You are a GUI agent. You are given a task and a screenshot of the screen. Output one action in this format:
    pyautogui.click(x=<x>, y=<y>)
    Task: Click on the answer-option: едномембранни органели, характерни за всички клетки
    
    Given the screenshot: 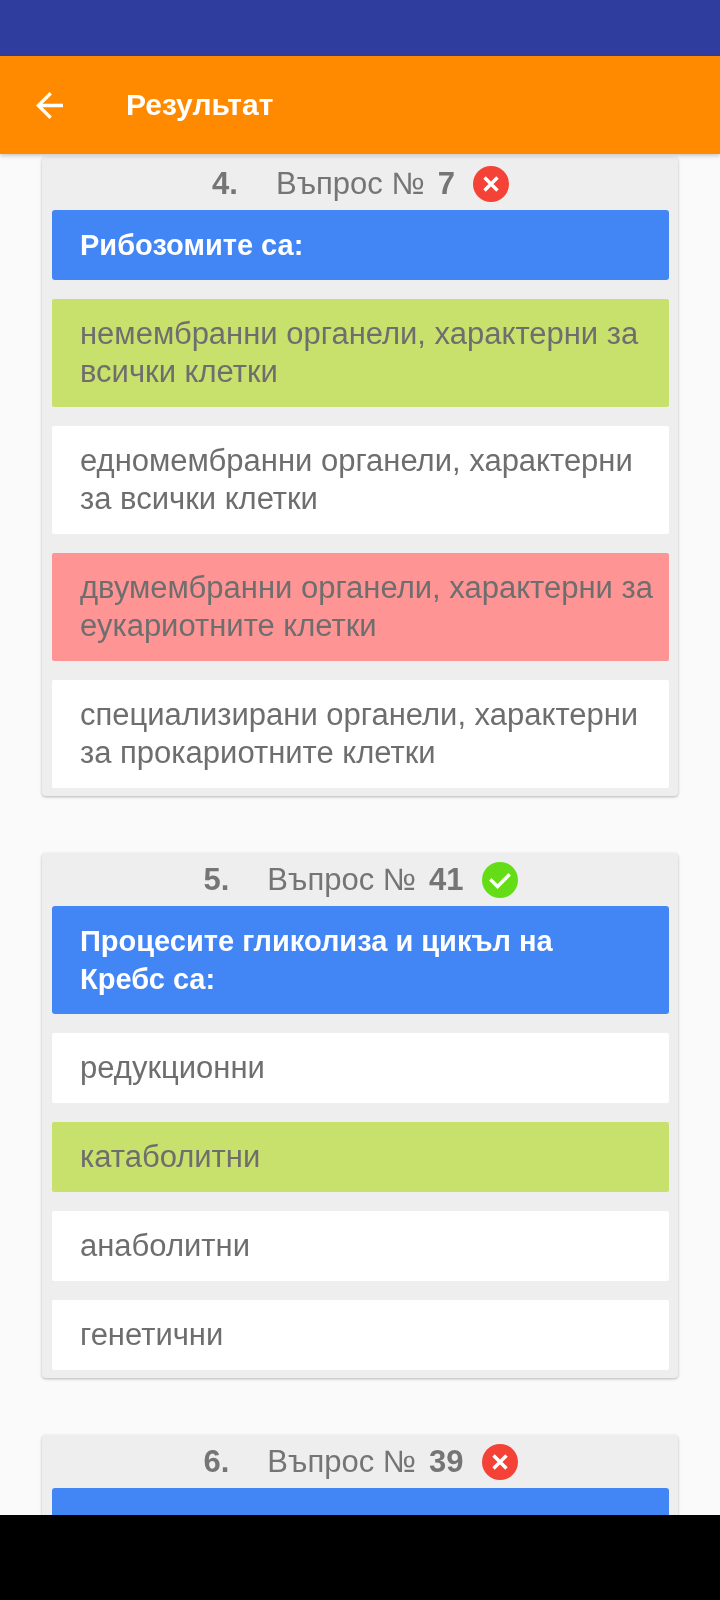 What is the action you would take?
    pyautogui.click(x=360, y=480)
    